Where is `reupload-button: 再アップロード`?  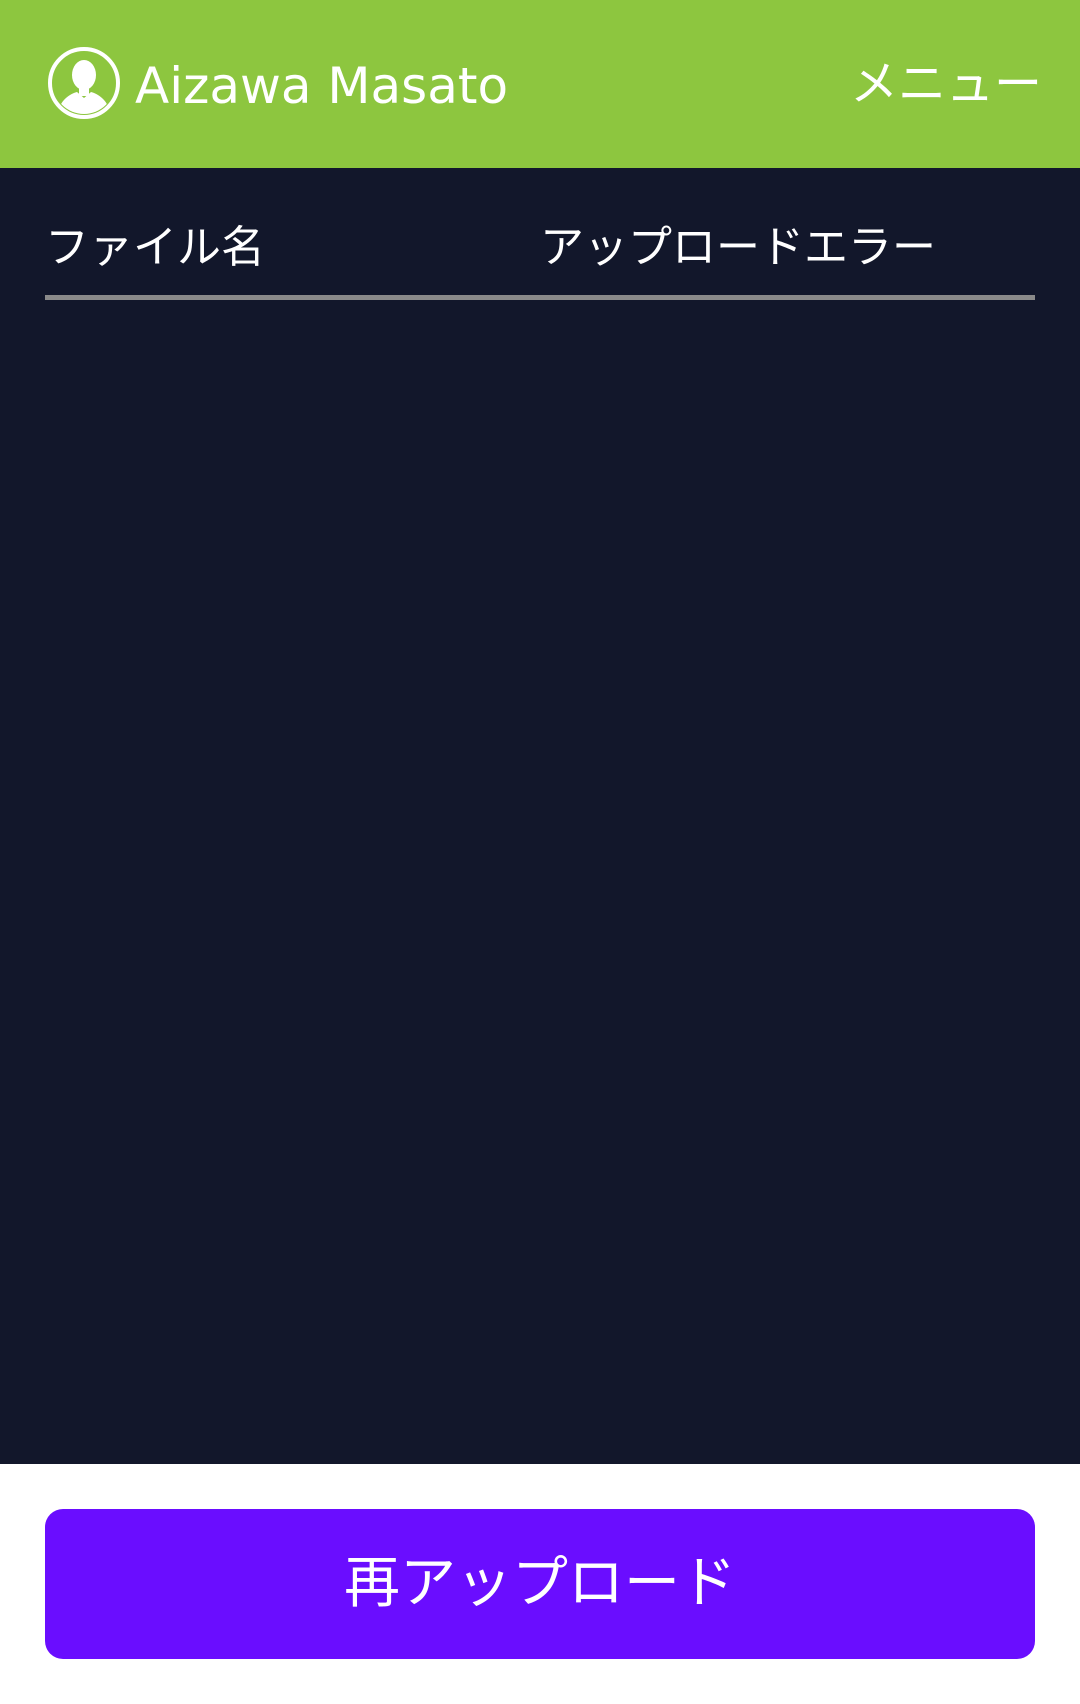 reupload-button: 再アップロード is located at coordinates (540, 1584).